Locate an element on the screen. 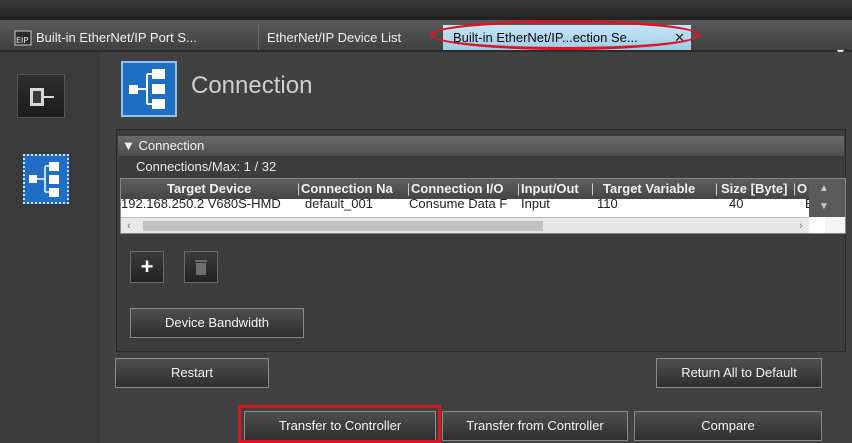 The image size is (852, 443). svg-text: EIP is located at coordinates (22, 40).